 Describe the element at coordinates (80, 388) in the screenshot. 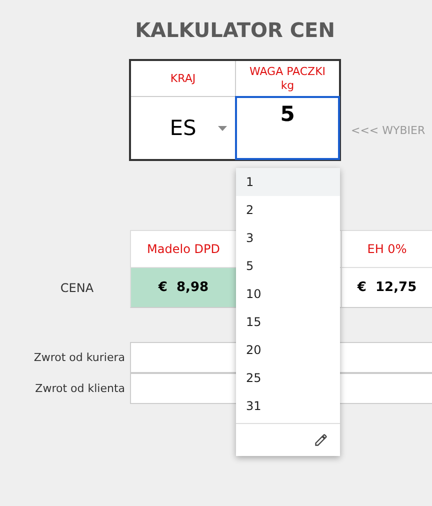

I see `row-label: Zwrot od klienta` at that location.